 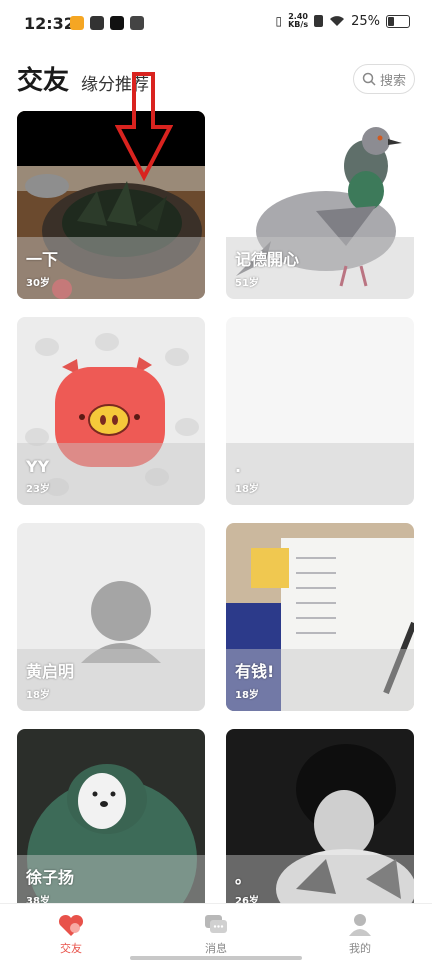 What do you see at coordinates (38, 283) in the screenshot?
I see `profile-age: 30岁` at bounding box center [38, 283].